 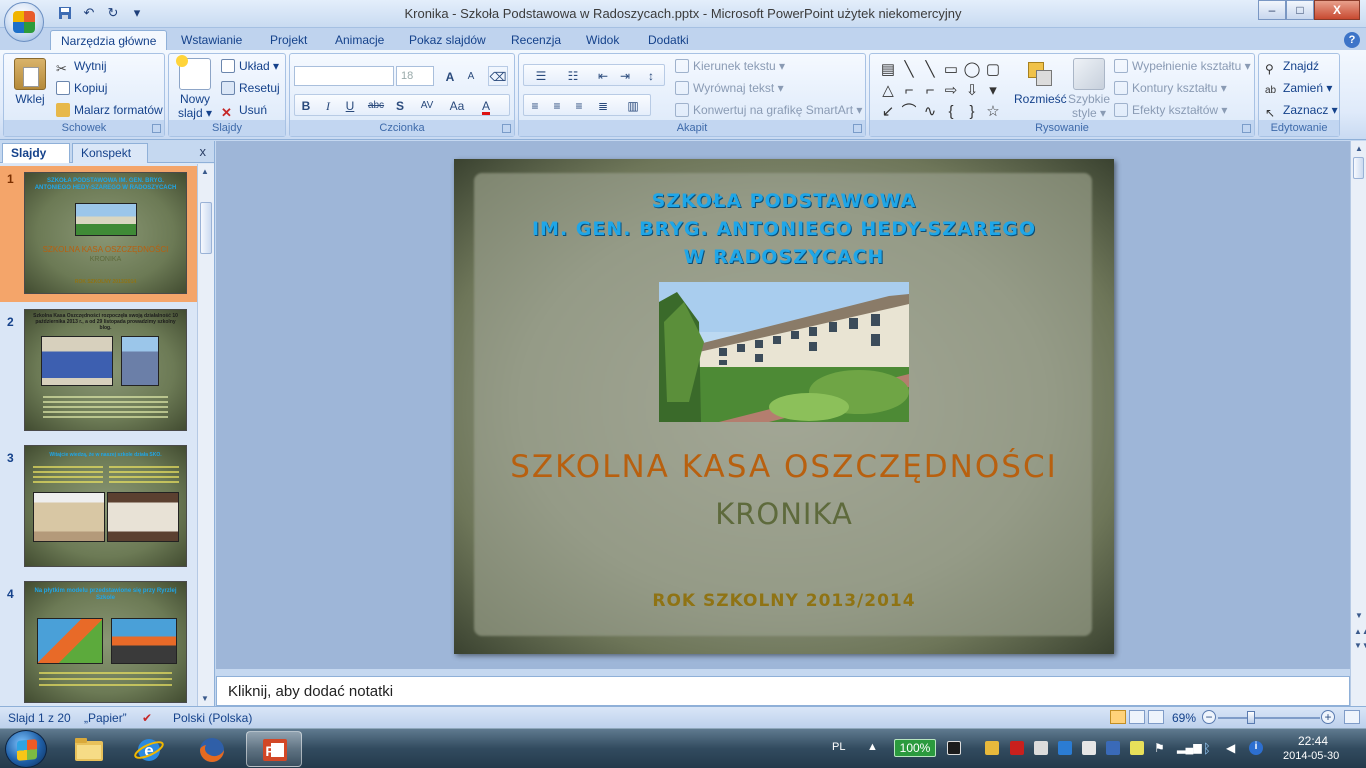 What do you see at coordinates (1182, 66) in the screenshot?
I see `shape-fill-button: Wypełnienie kształtu ▾` at bounding box center [1182, 66].